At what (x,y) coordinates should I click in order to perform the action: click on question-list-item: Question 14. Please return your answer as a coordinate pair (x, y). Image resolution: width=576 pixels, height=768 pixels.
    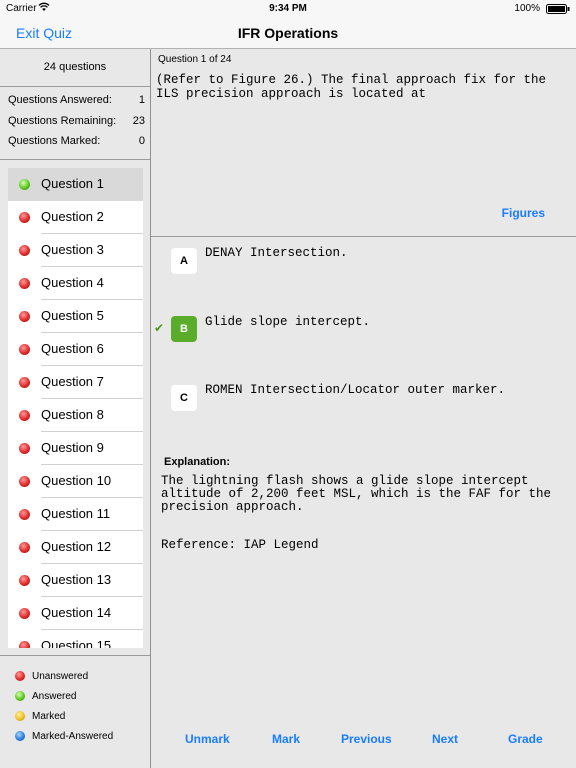
    Looking at the image, I should click on (75, 613).